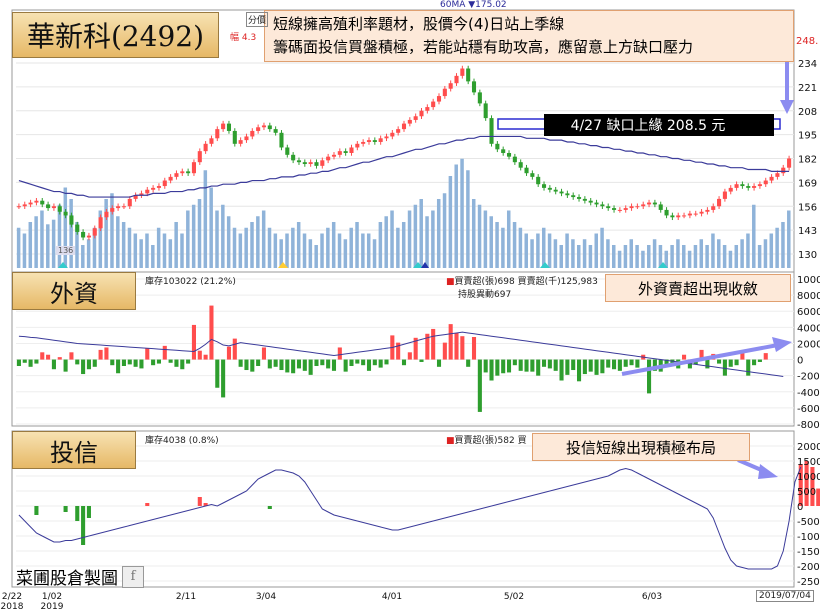 Image resolution: width=820 pixels, height=613 pixels. Describe the element at coordinates (419, 24) in the screenshot. I see `main-note-line1: 短線擁高殖利率題材，股價今(4)日站上季線` at that location.